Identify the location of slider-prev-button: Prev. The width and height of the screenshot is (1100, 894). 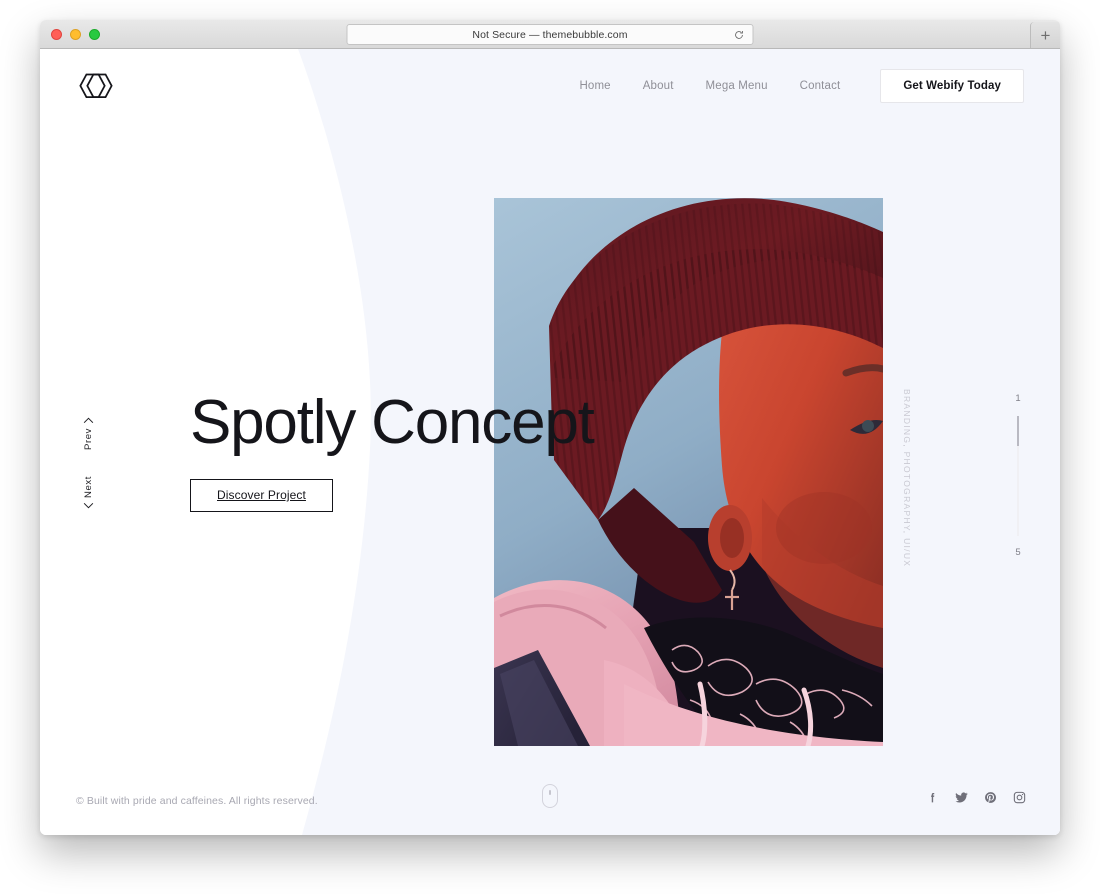
(88, 433).